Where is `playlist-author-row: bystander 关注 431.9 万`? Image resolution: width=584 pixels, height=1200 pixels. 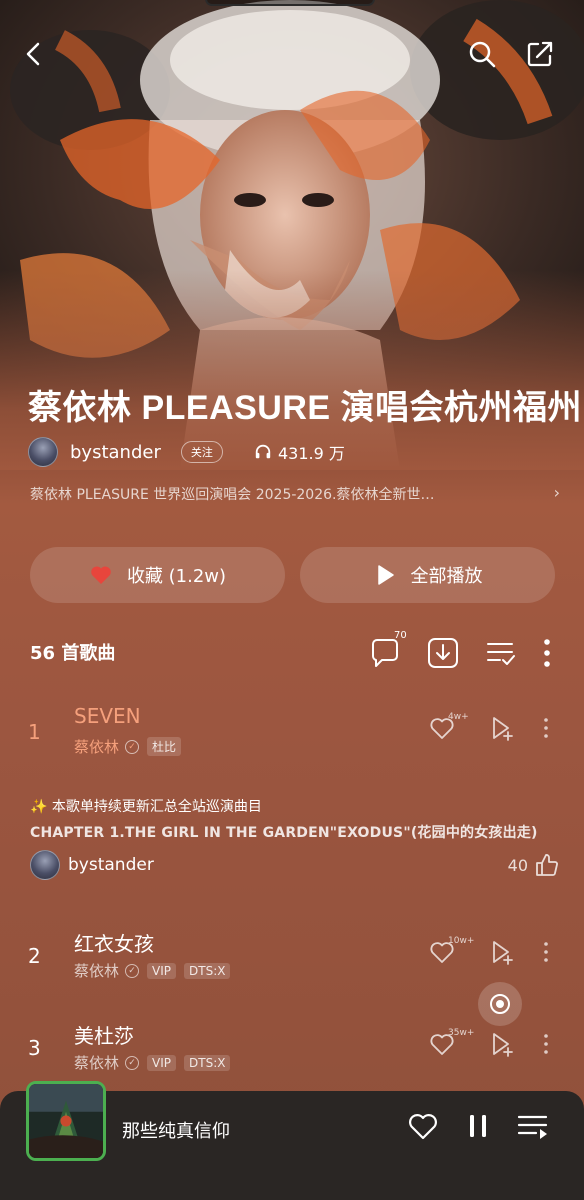 playlist-author-row: bystander 关注 431.9 万 is located at coordinates (186, 452).